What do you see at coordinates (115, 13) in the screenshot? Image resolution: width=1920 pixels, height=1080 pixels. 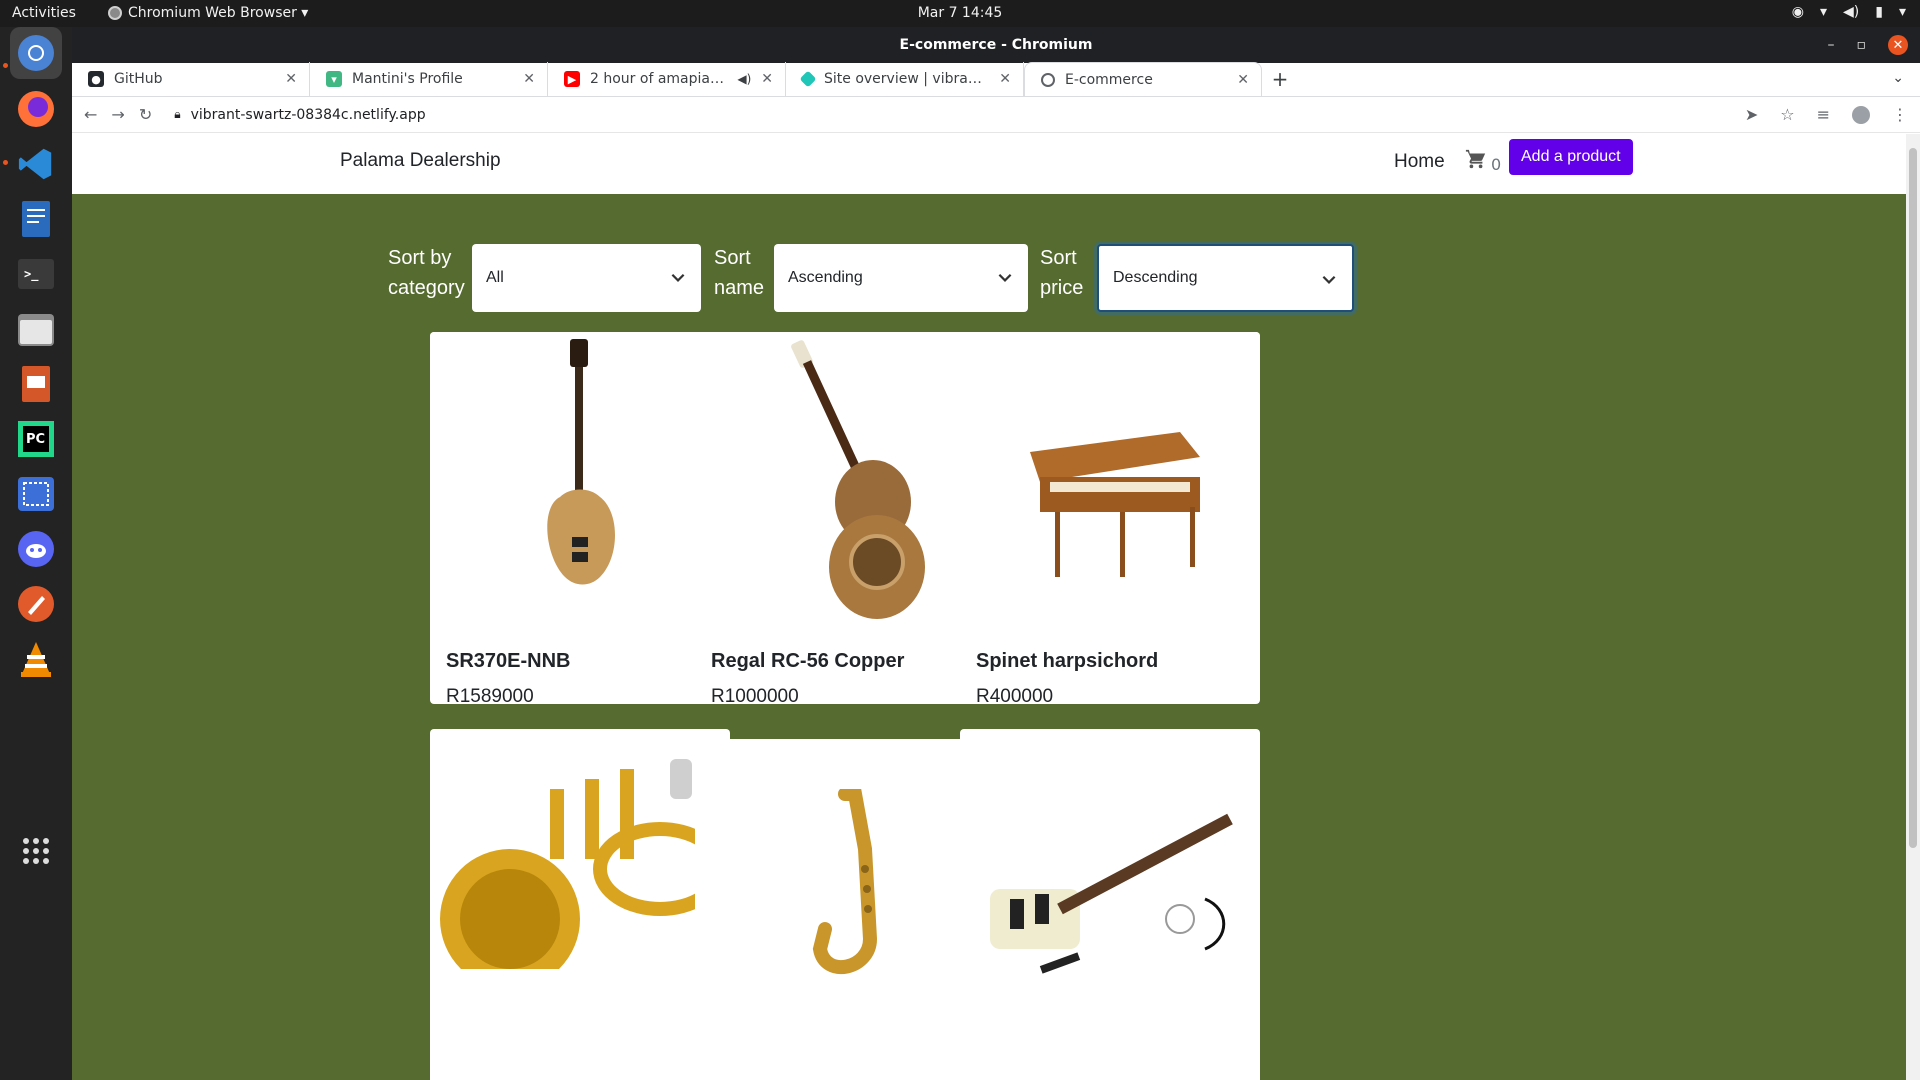 I see `chromium-icon` at bounding box center [115, 13].